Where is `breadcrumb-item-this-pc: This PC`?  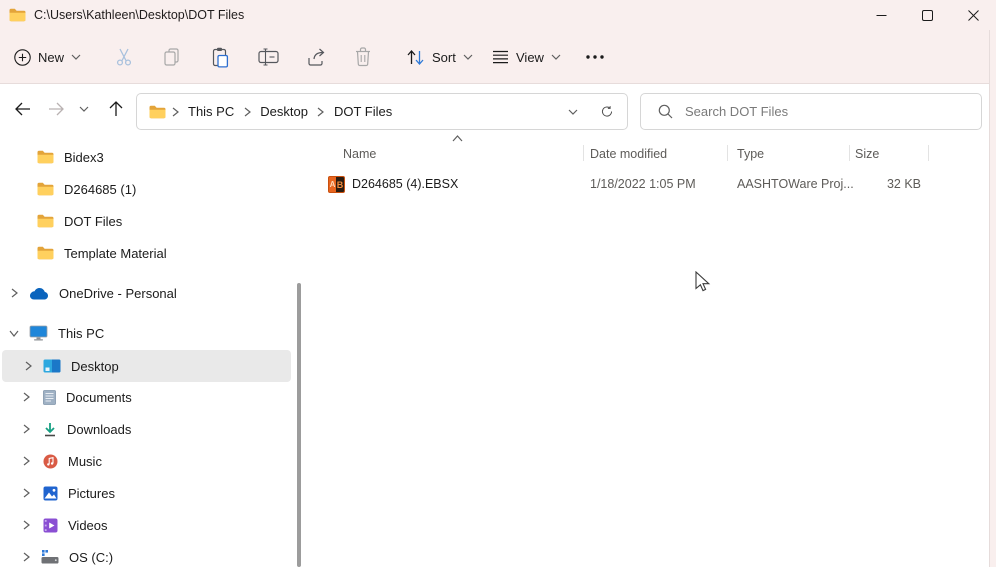 breadcrumb-item-this-pc: This PC is located at coordinates (211, 111).